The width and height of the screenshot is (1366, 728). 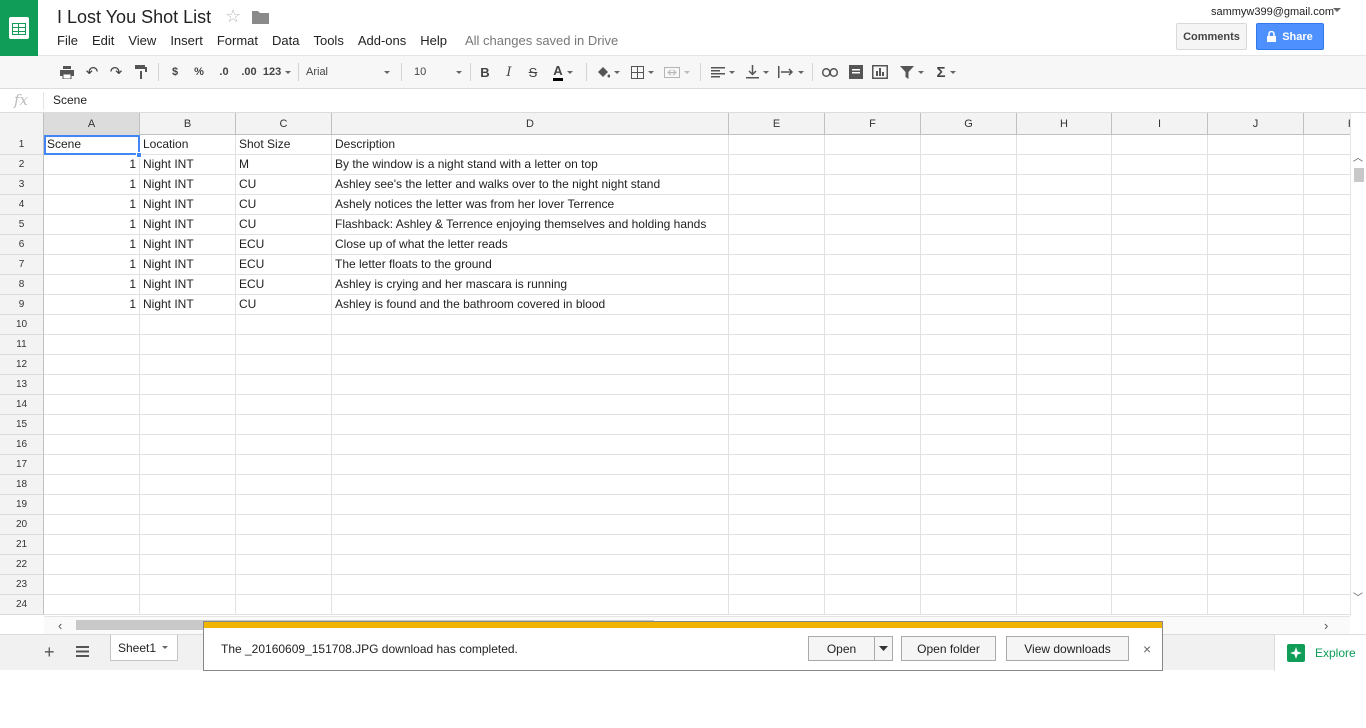 I want to click on align-left-icon, so click(x=723, y=72).